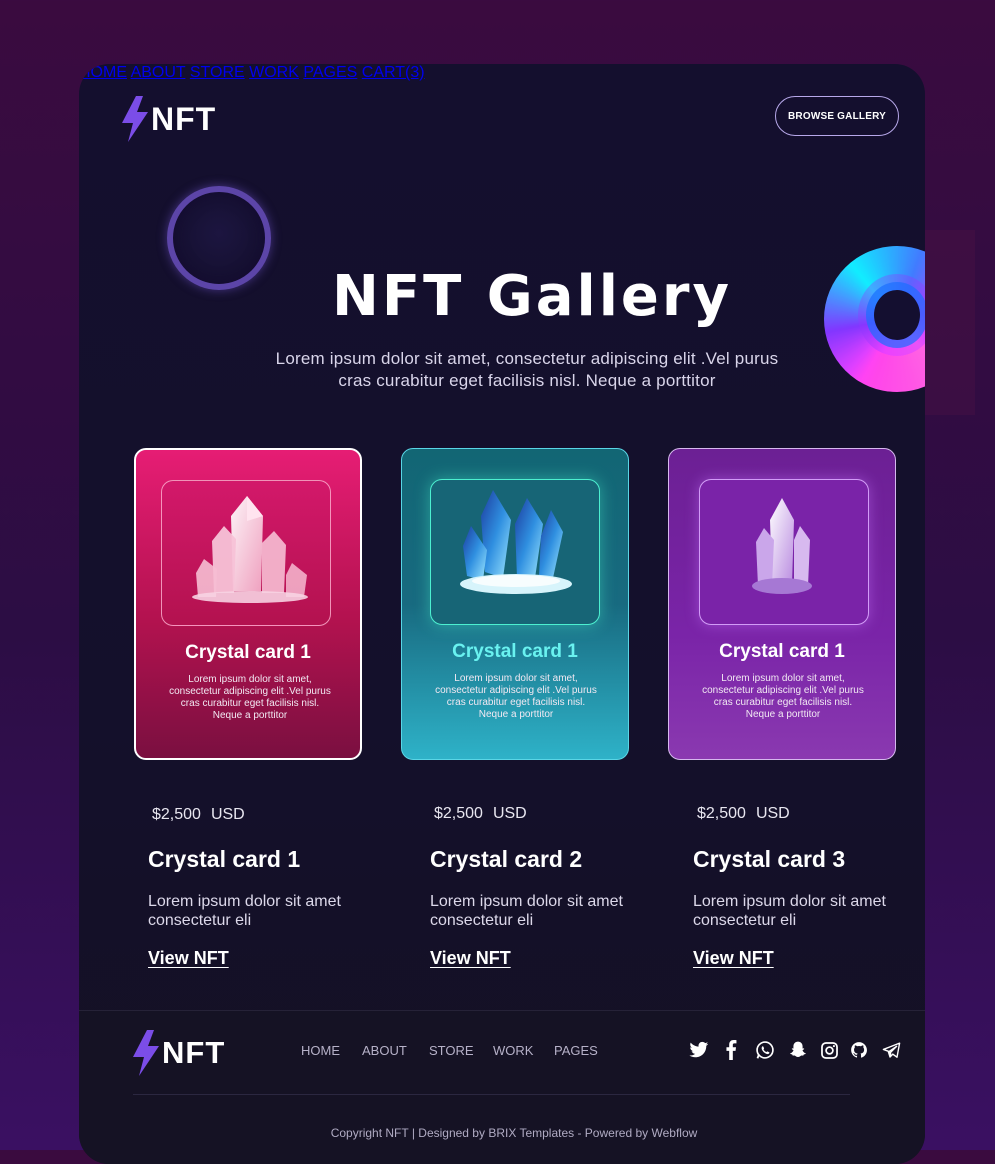 The height and width of the screenshot is (1164, 995). I want to click on main-nav: HOME ABOUT STORE WORK PAGES CART(3), so click(502, 73).